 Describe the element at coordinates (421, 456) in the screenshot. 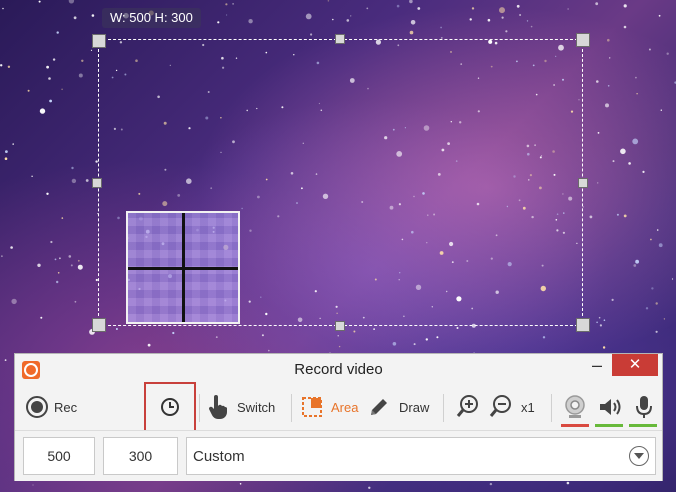

I see `size-preset-dropdown: Custom` at that location.